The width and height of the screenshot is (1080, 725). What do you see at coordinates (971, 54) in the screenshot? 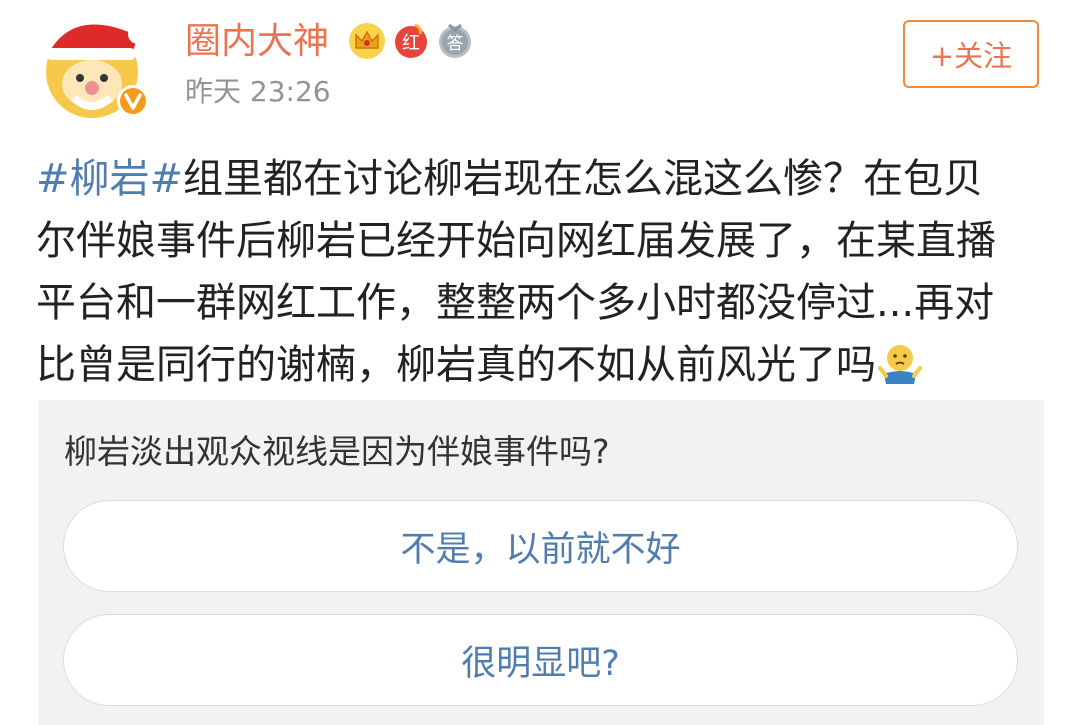
I see `follow-button: +关注` at bounding box center [971, 54].